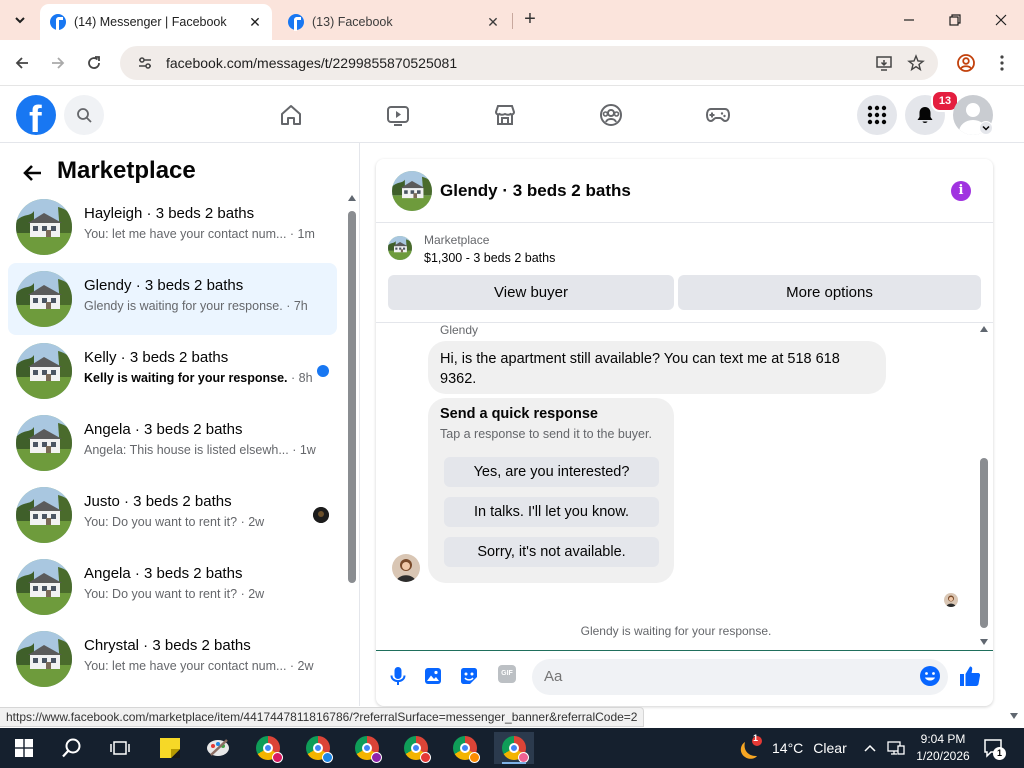 The height and width of the screenshot is (768, 1024). Describe the element at coordinates (740, 677) in the screenshot. I see `message-input` at that location.